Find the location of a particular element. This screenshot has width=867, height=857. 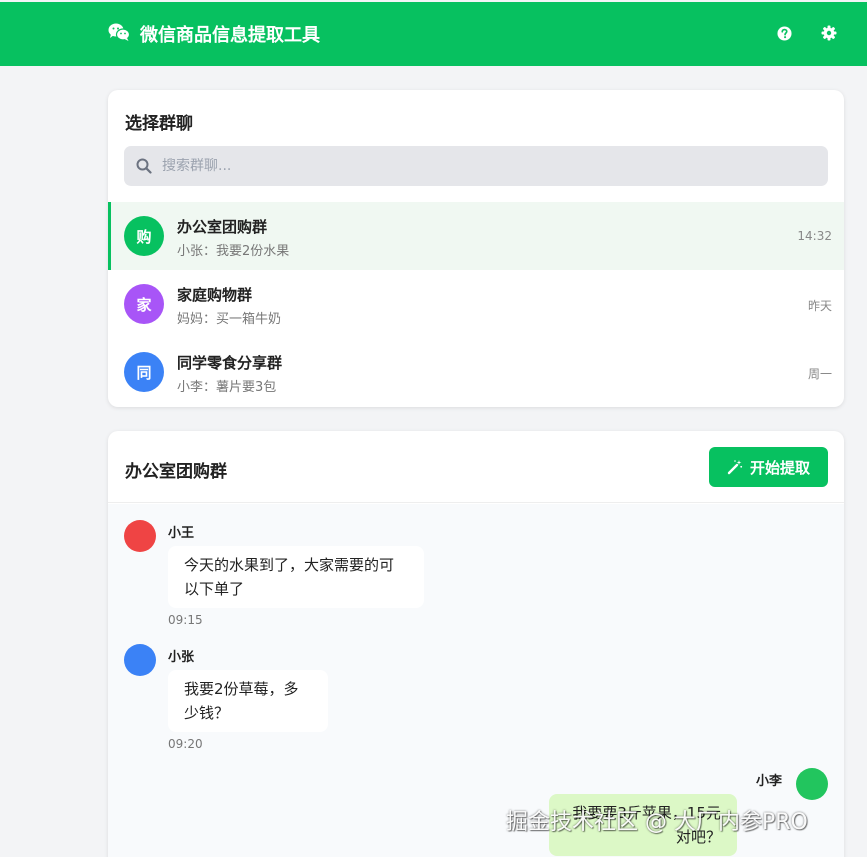

group-avatar: 家 is located at coordinates (144, 304).